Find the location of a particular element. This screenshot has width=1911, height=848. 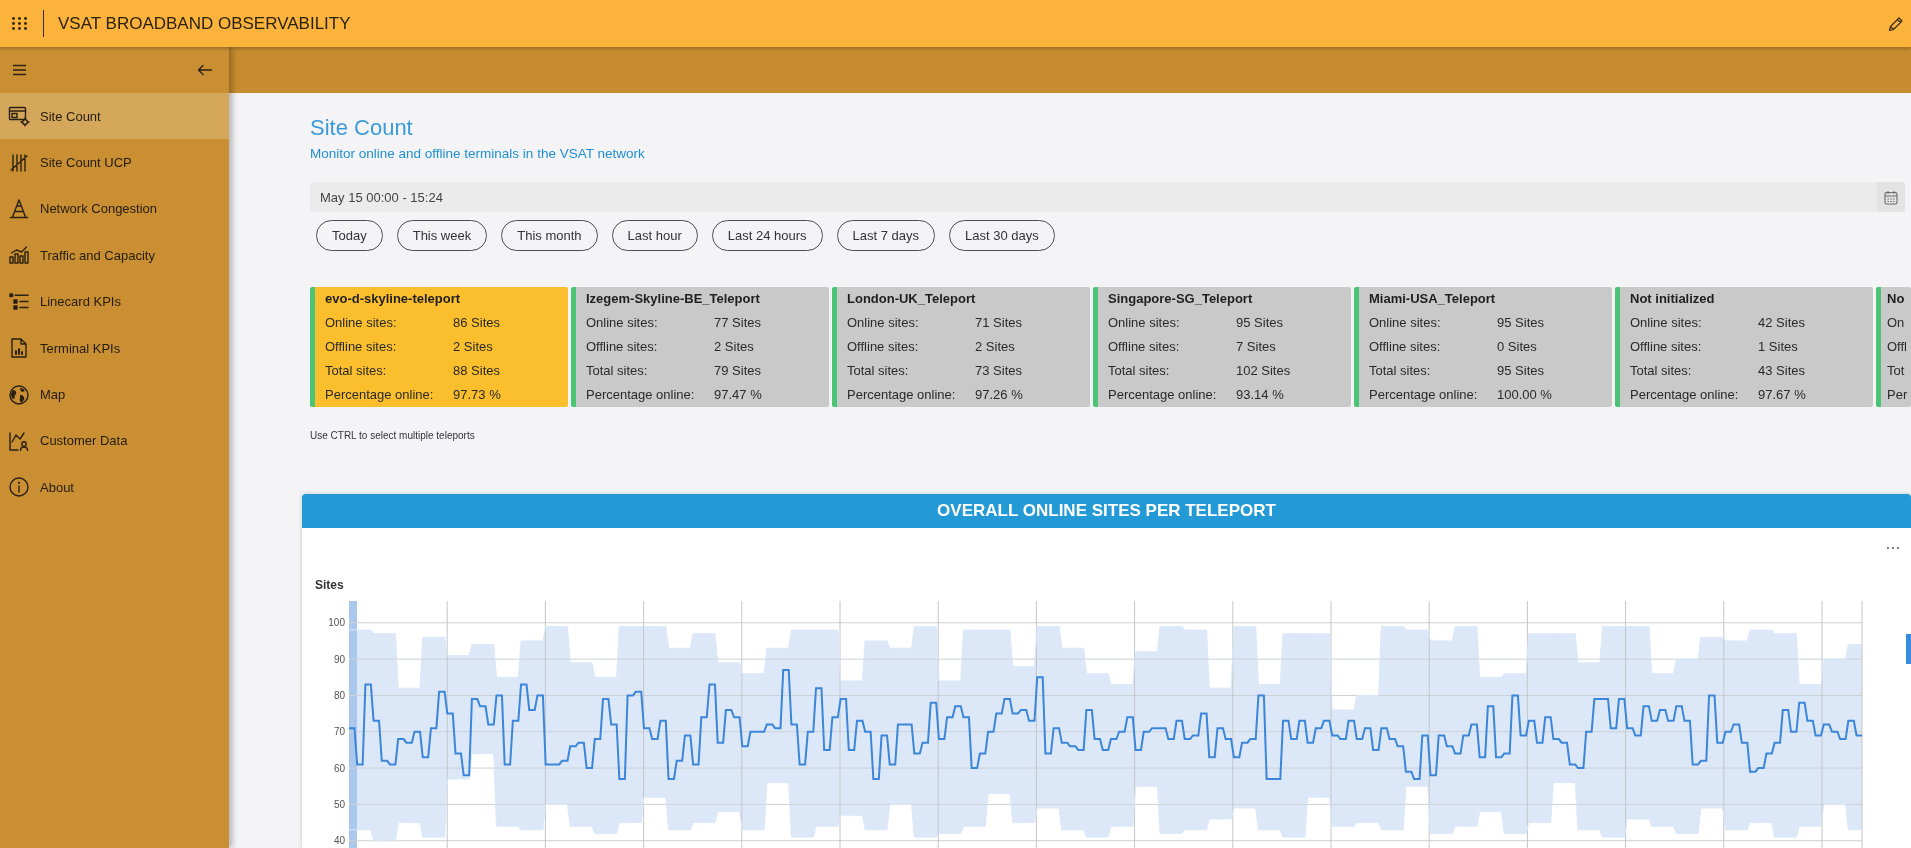

sidebar-item: About is located at coordinates (114, 487).